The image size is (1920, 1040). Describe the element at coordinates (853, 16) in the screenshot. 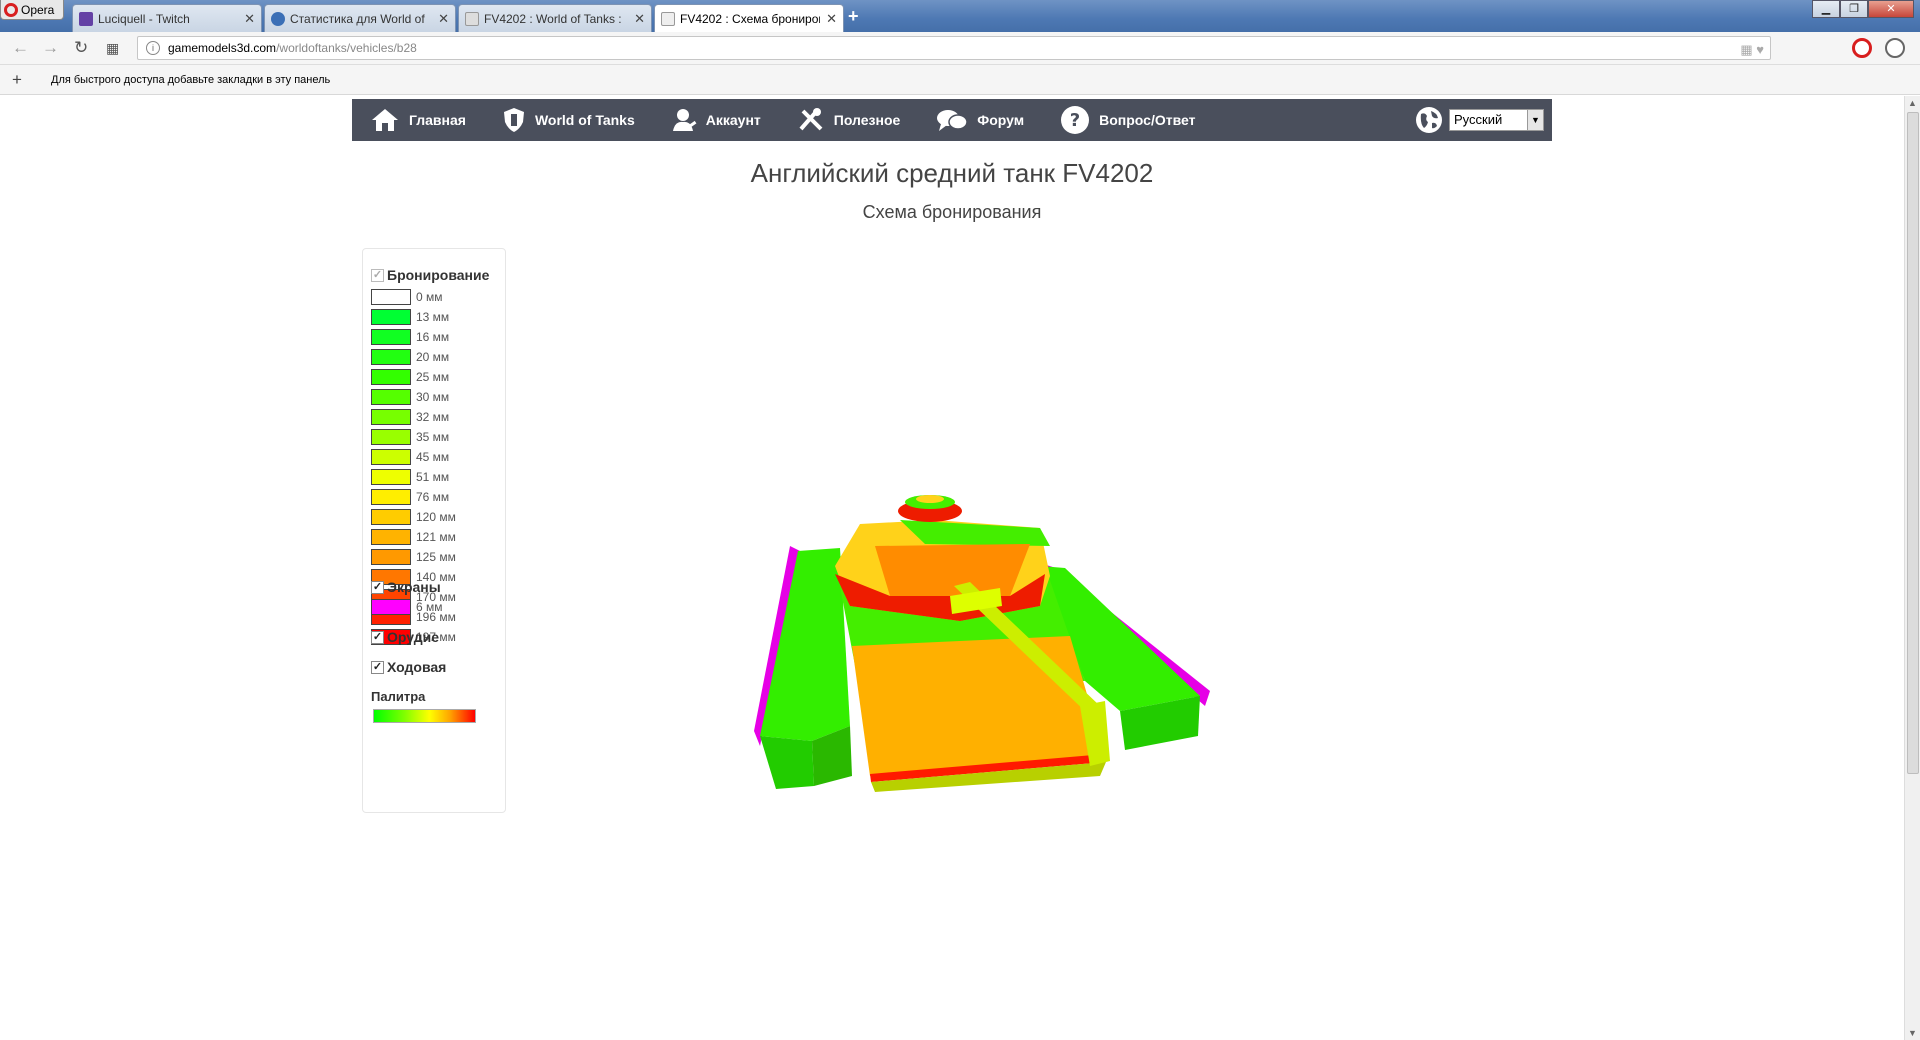

I see `new-tab-button: +` at that location.